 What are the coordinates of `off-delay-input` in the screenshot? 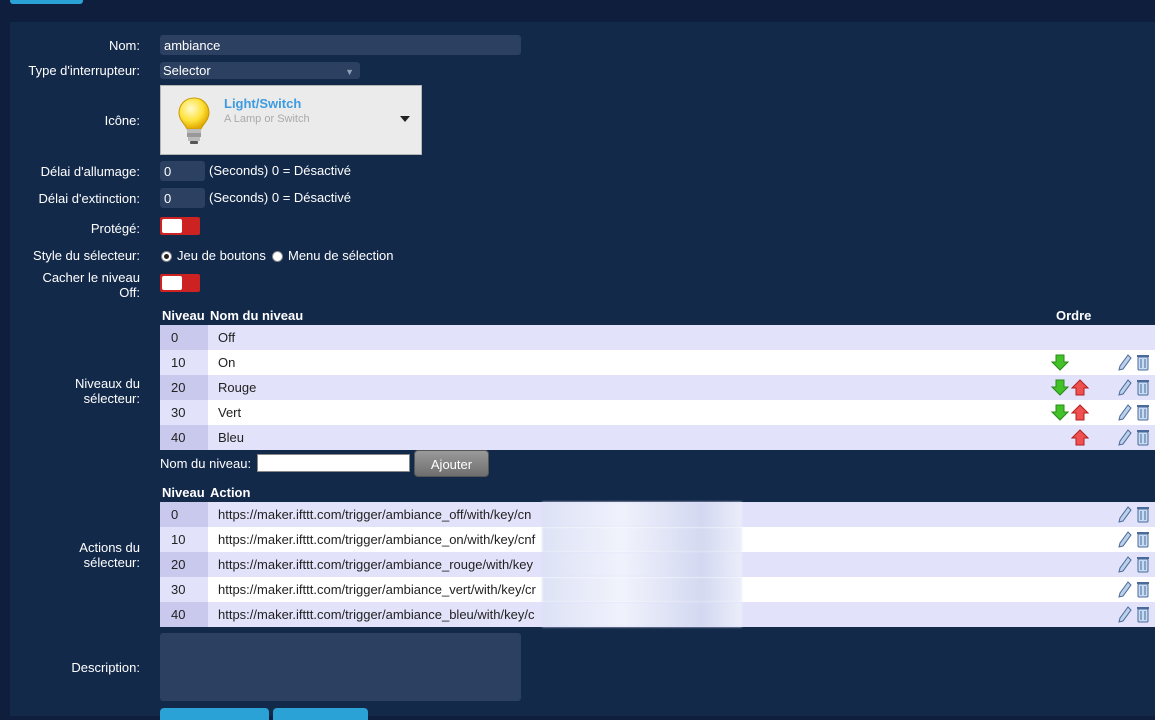 It's located at (182, 198).